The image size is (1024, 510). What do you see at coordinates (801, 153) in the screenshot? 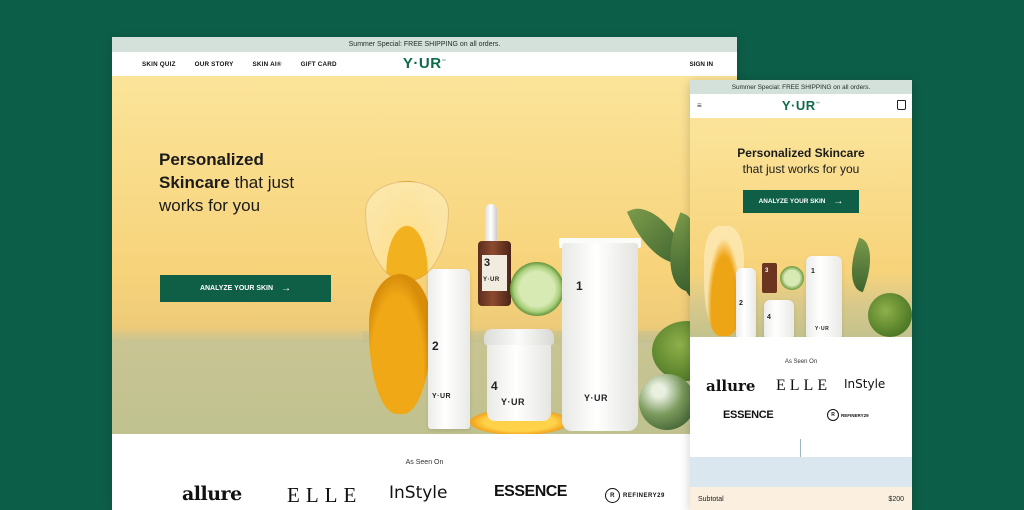
I see `mobile-hero-title-bold: Personalized Skincare` at bounding box center [801, 153].